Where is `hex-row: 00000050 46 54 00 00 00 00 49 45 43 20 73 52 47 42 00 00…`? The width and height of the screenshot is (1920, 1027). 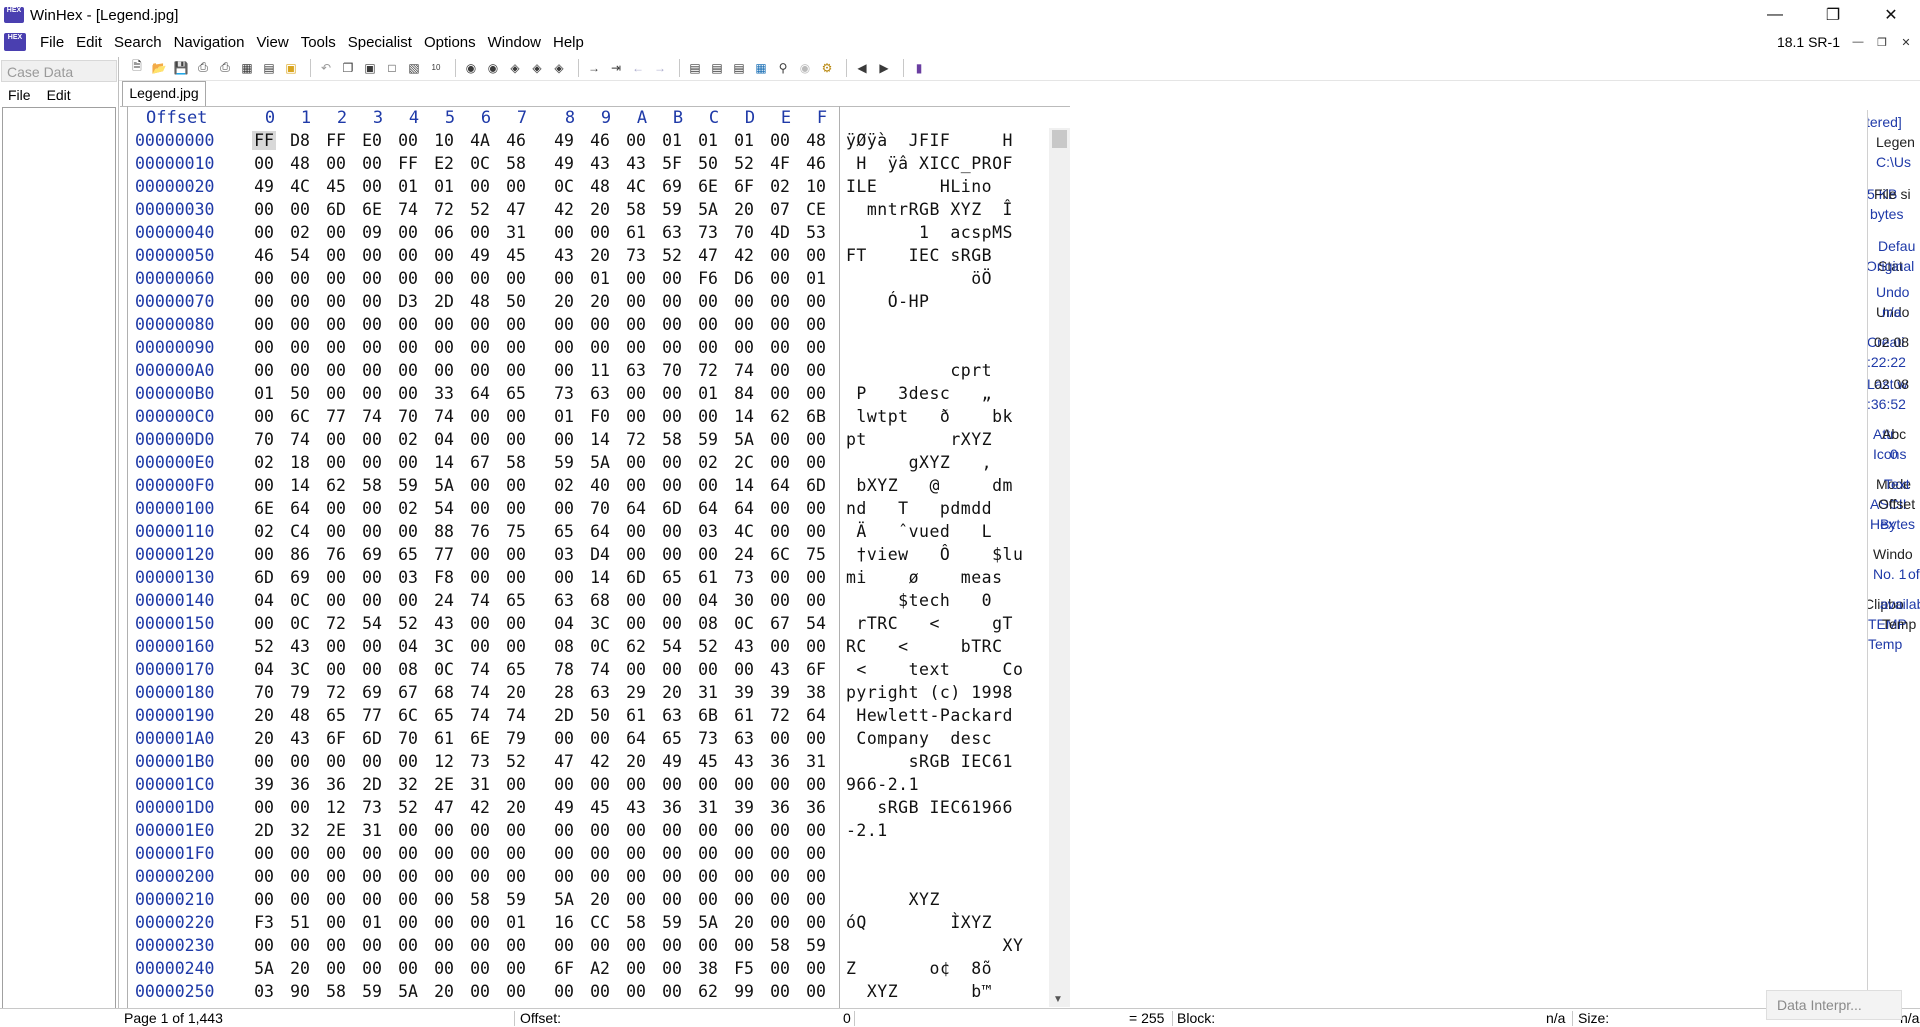
hex-row: 00000050 46 54 00 00 00 00 49 45 43 20 73 52 47 42 00 00… is located at coordinates (595, 257).